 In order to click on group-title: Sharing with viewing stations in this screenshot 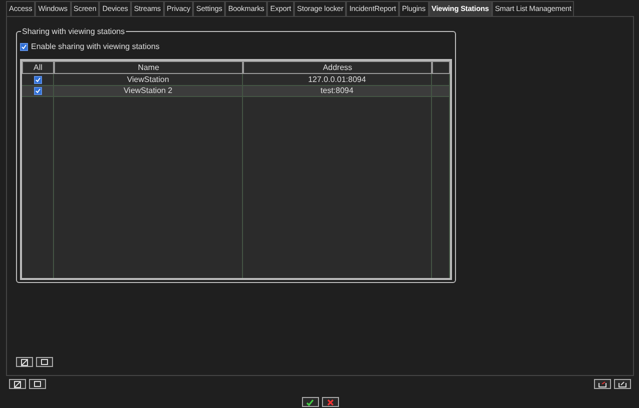, I will do `click(73, 31)`.